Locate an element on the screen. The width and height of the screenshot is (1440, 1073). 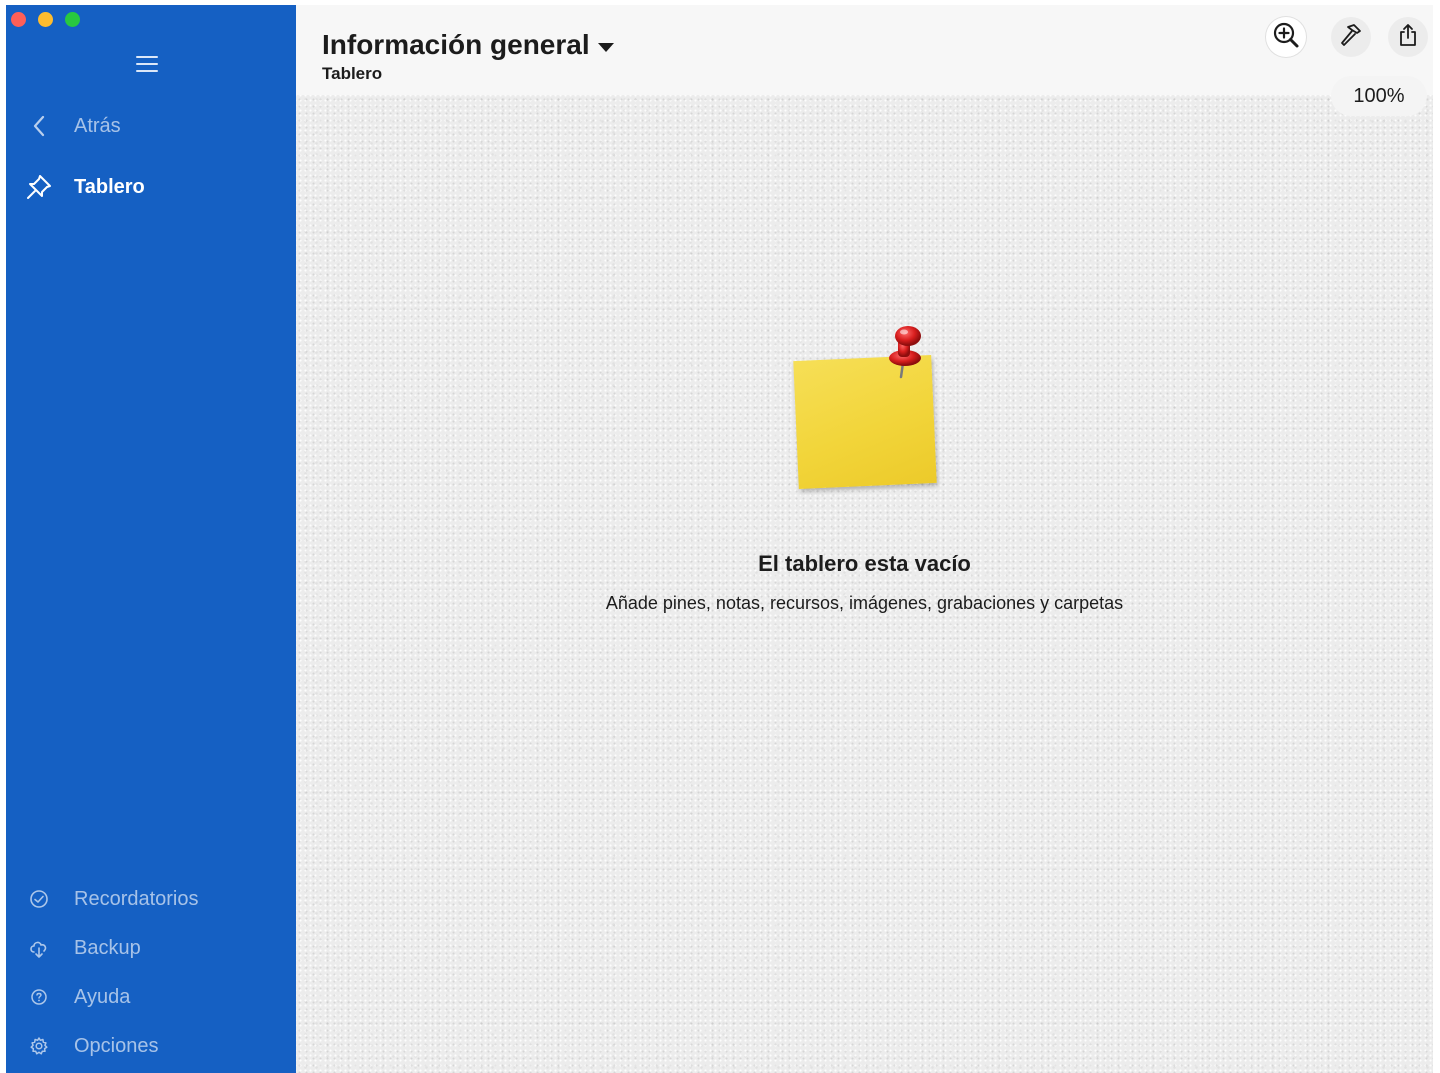
back-label: Atrás is located at coordinates (97, 125).